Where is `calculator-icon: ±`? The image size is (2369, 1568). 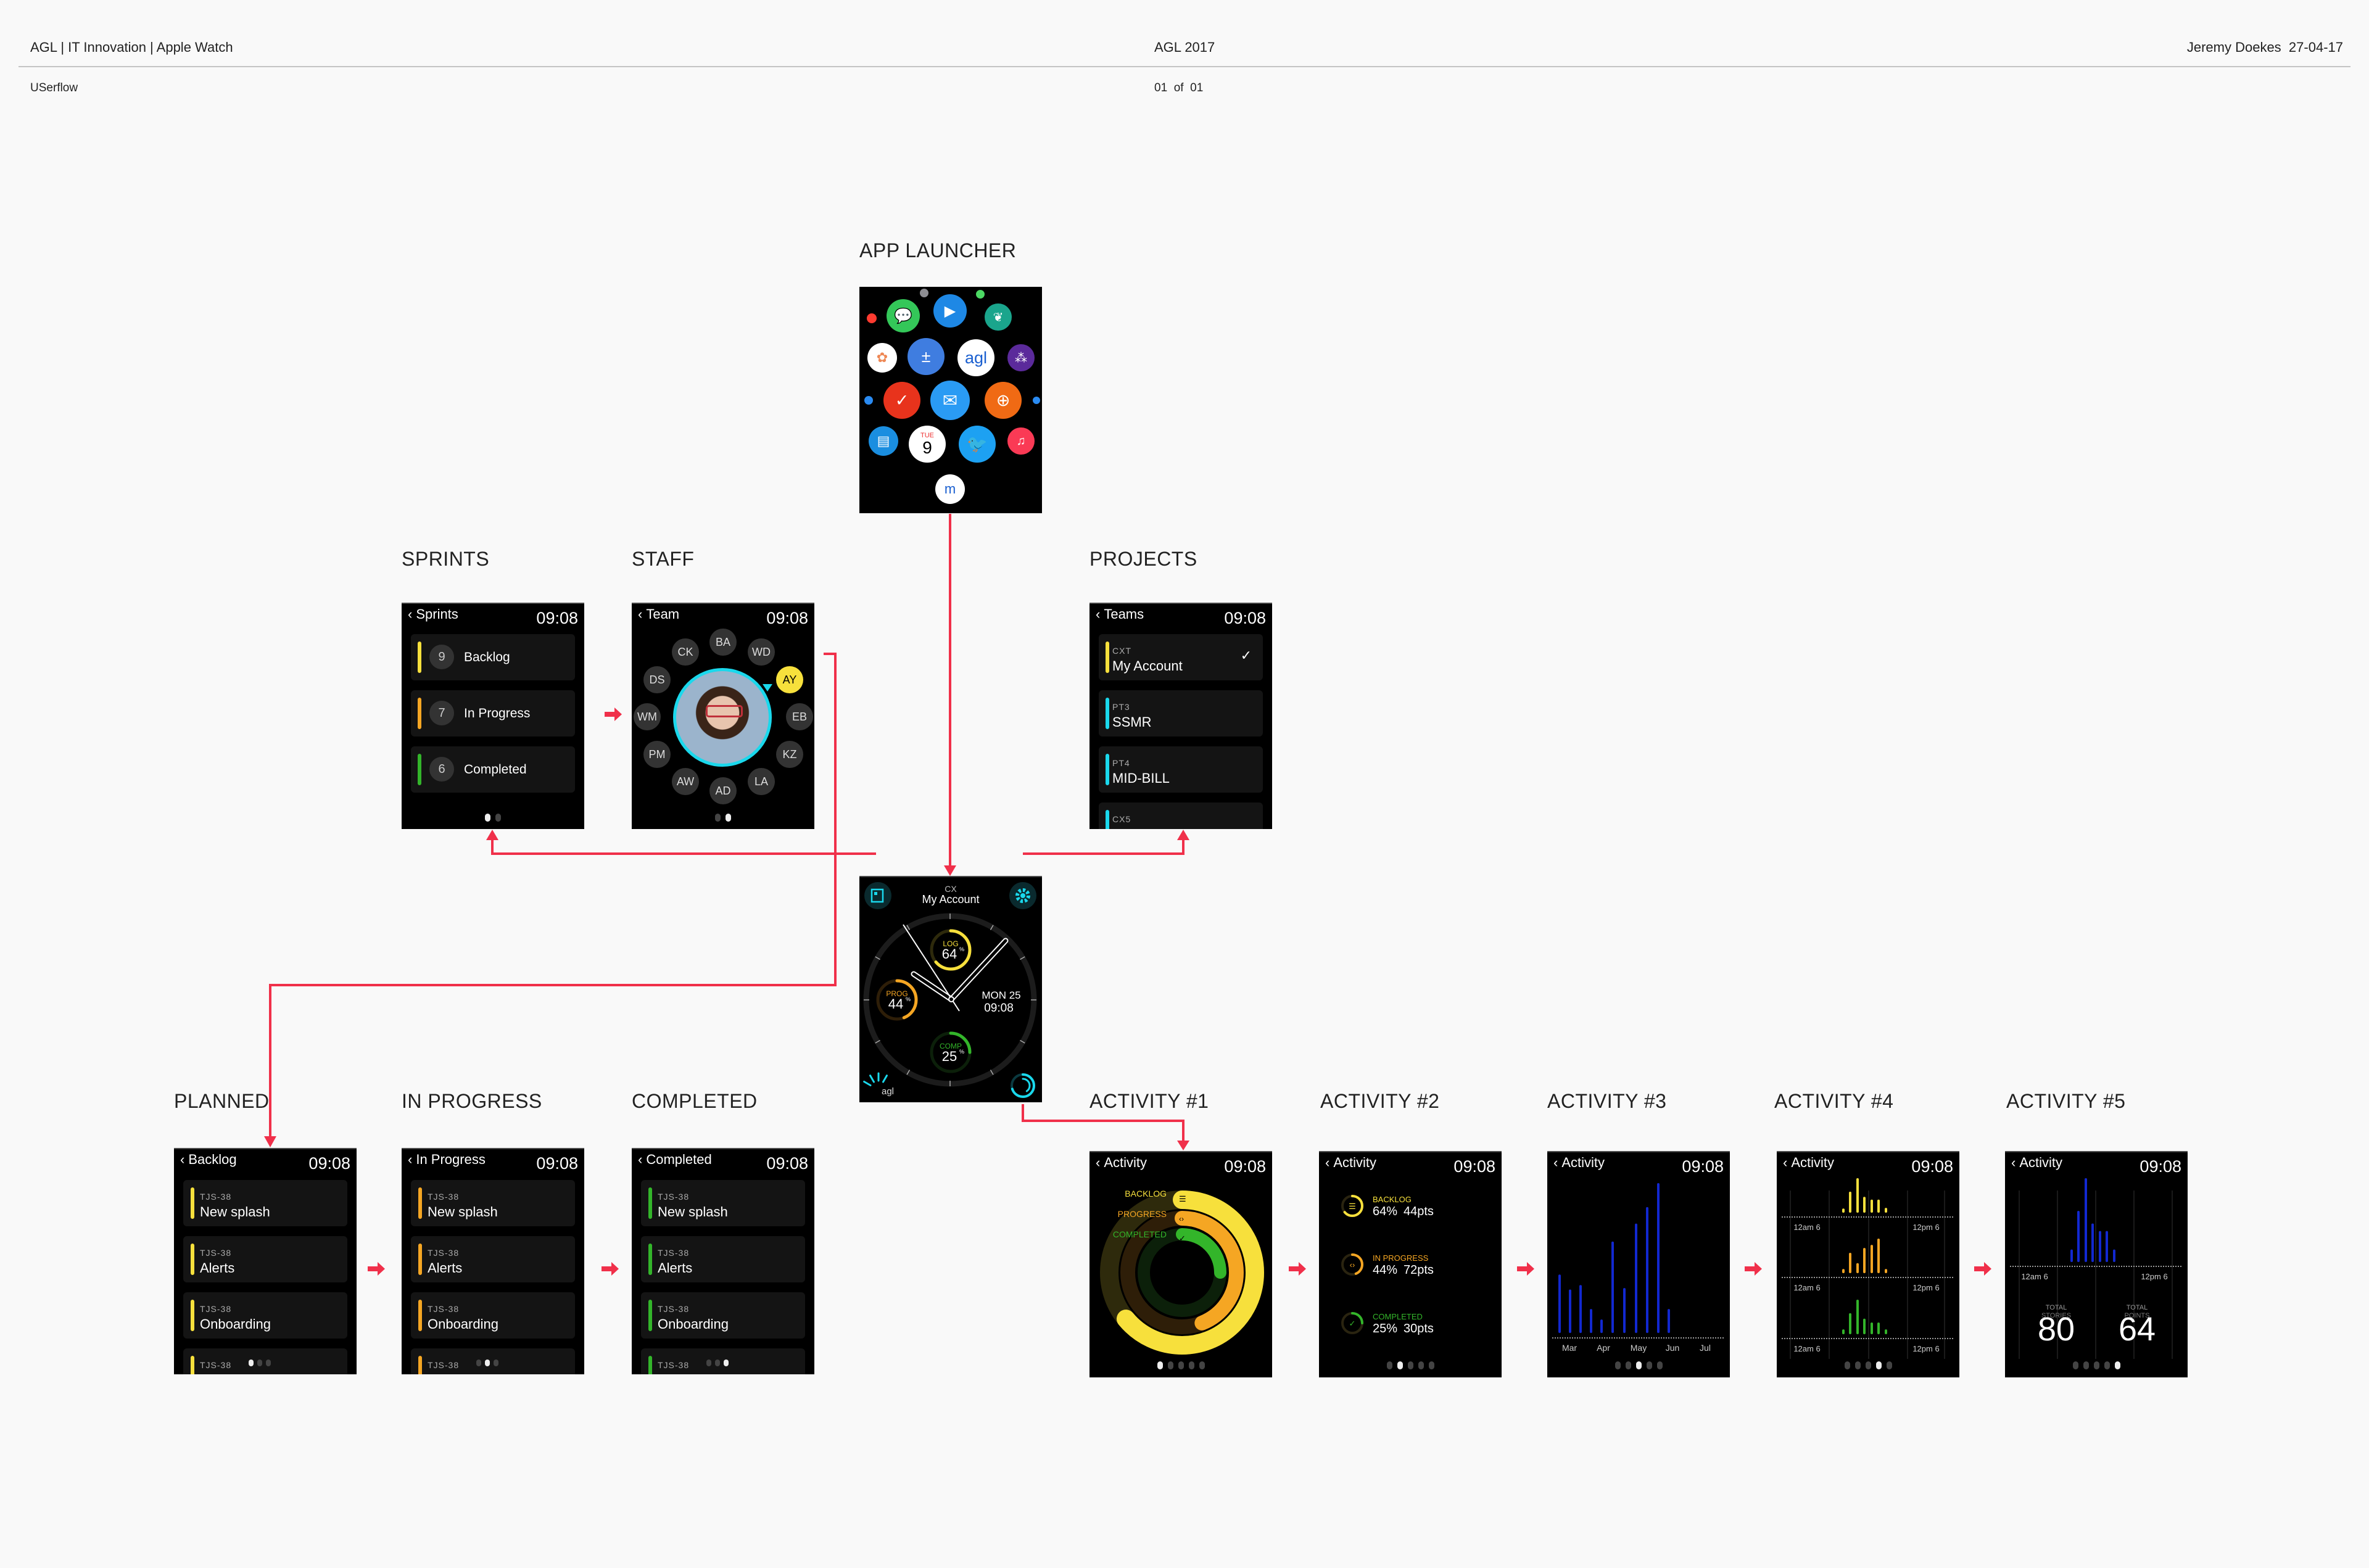
calculator-icon: ± is located at coordinates (926, 356).